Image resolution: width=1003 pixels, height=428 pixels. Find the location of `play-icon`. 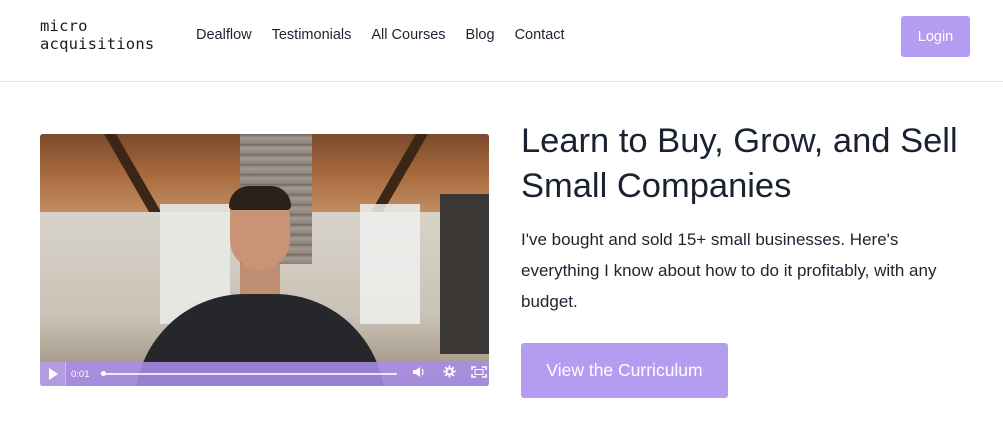

play-icon is located at coordinates (53, 374).